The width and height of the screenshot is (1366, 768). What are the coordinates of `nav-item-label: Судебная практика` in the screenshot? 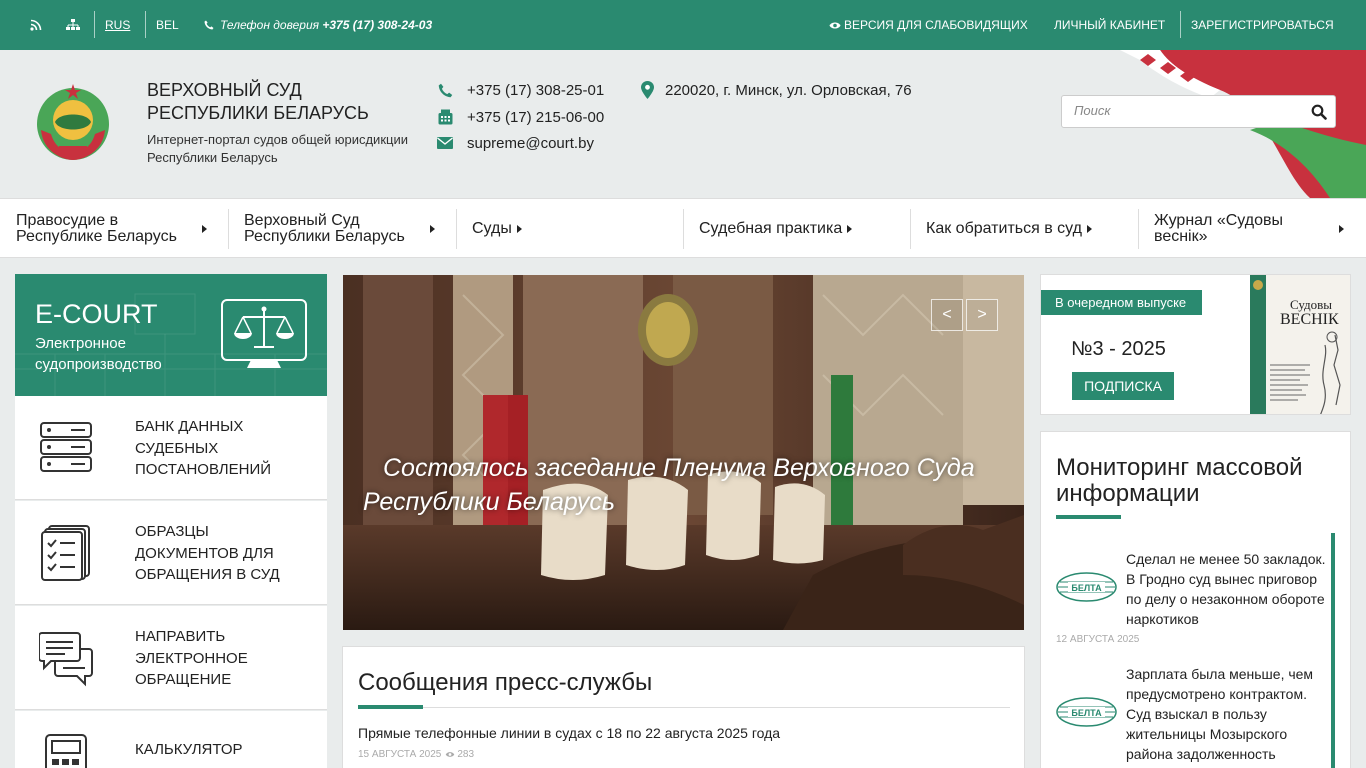 It's located at (771, 228).